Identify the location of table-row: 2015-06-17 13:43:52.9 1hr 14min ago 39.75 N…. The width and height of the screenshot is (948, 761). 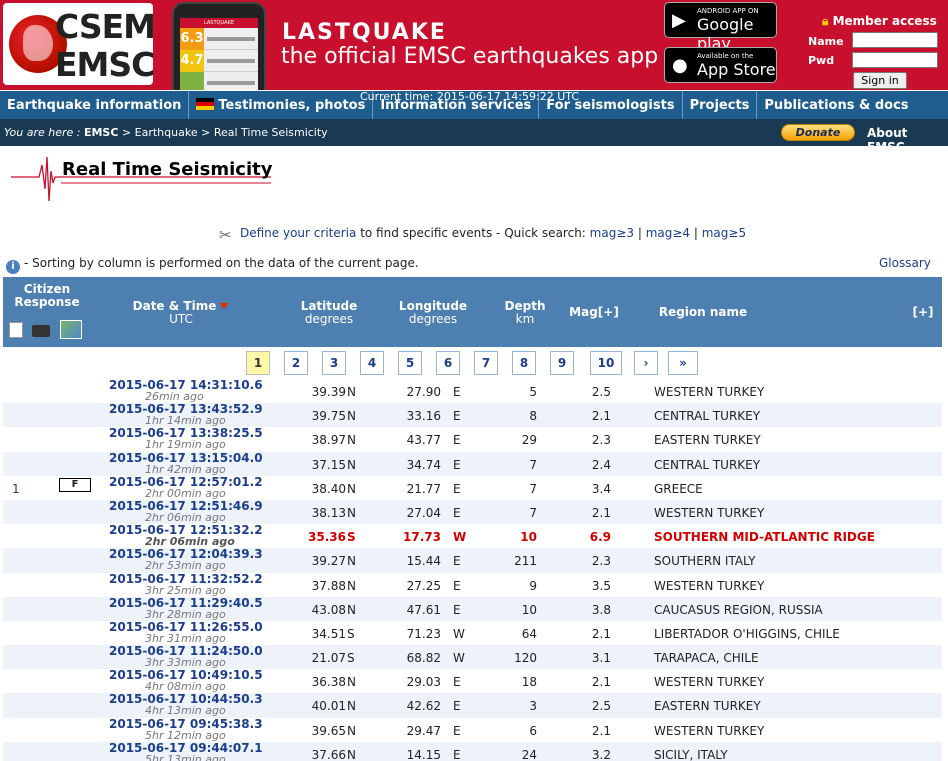
(472, 415).